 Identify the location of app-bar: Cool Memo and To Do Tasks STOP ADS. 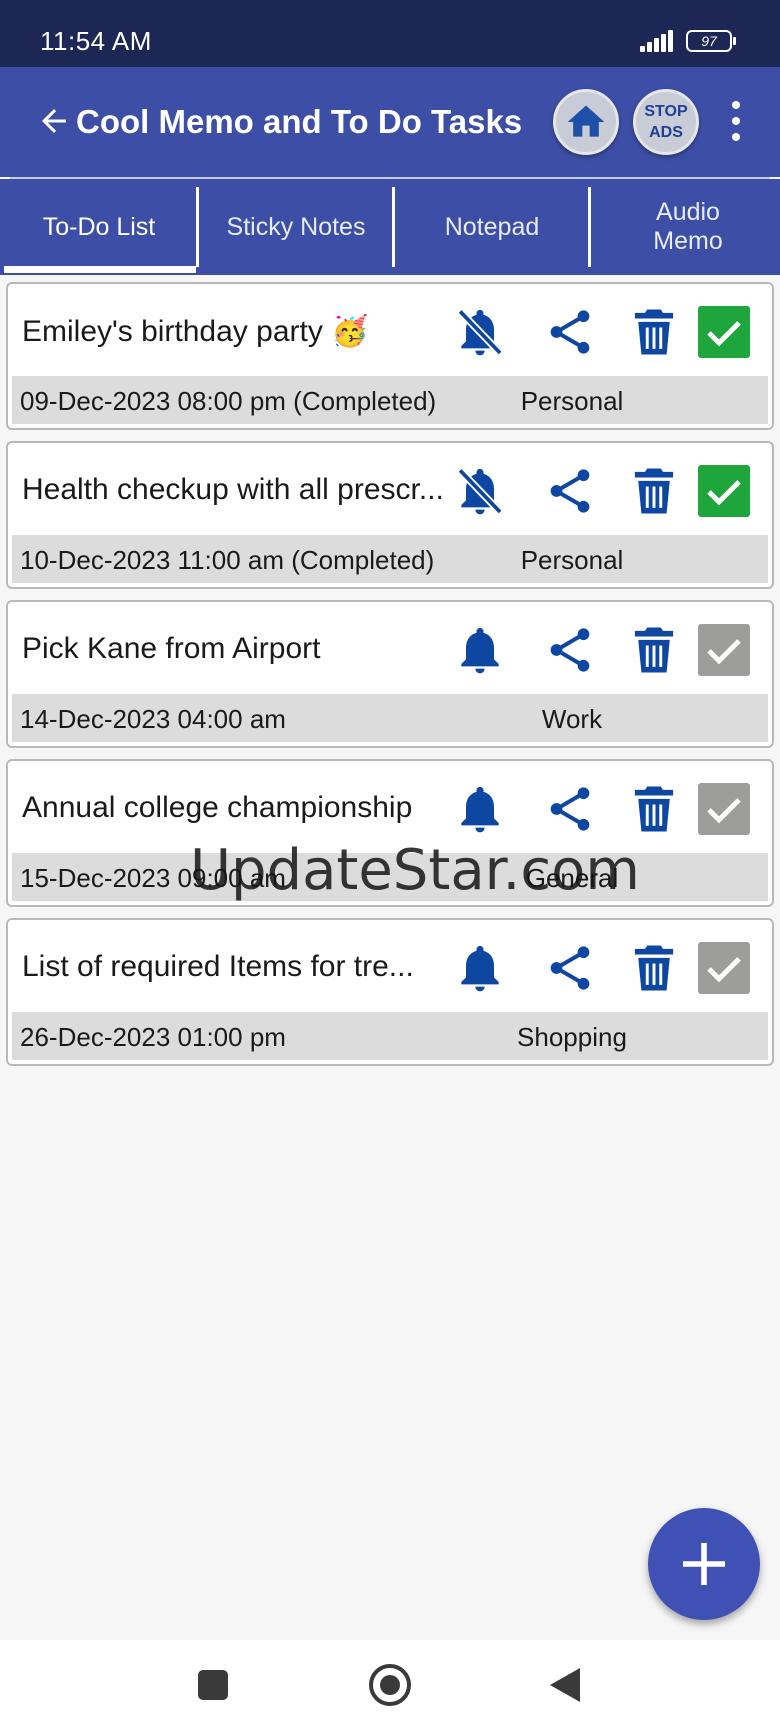
(390, 123).